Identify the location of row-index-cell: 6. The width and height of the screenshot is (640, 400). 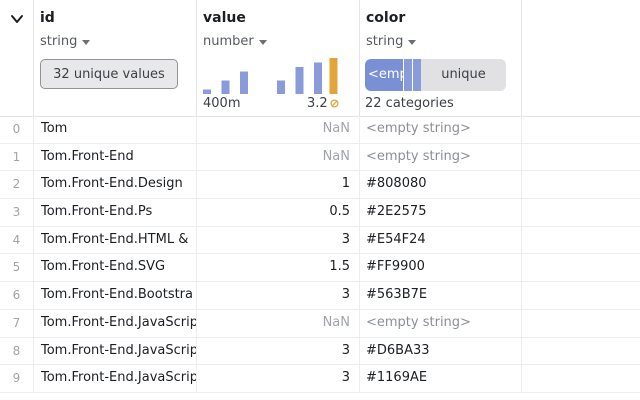
(17, 295).